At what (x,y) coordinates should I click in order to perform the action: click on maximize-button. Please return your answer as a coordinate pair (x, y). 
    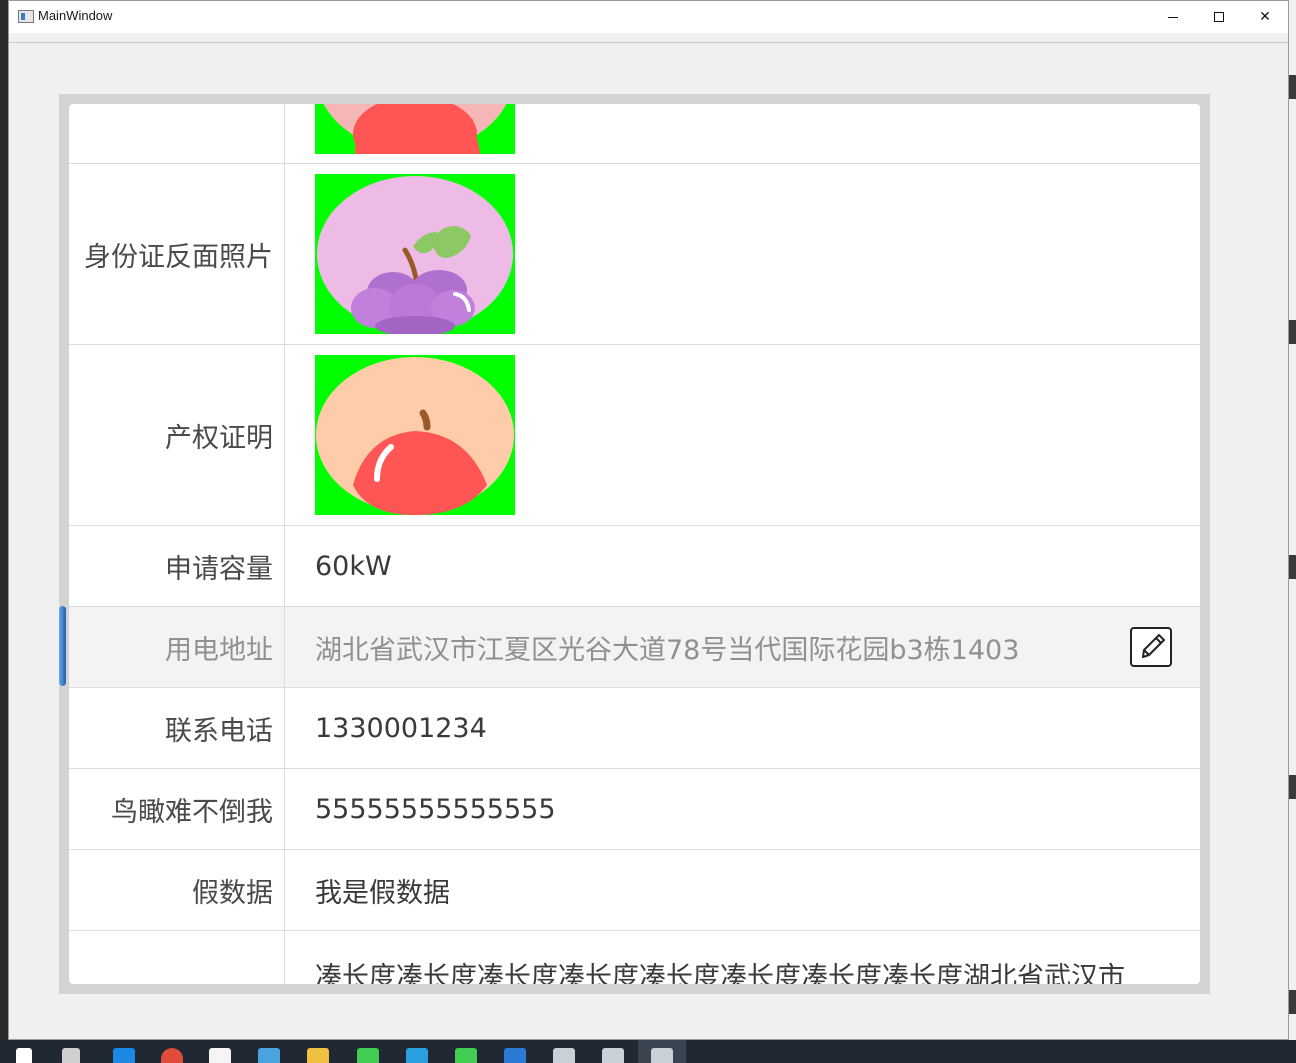
    Looking at the image, I should click on (1219, 17).